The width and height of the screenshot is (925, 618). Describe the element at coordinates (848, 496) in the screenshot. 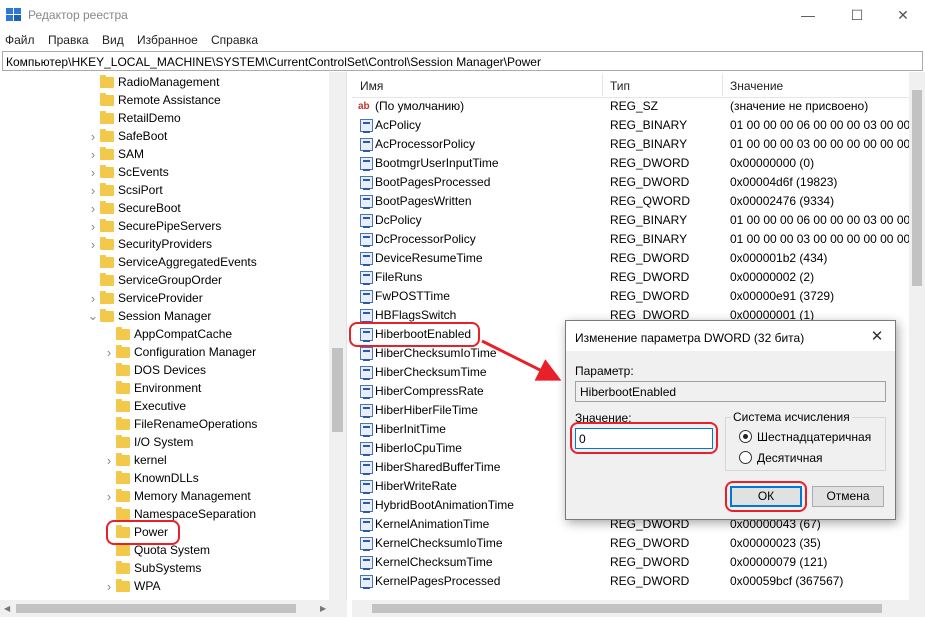

I see `cancel-button: Отмена` at that location.